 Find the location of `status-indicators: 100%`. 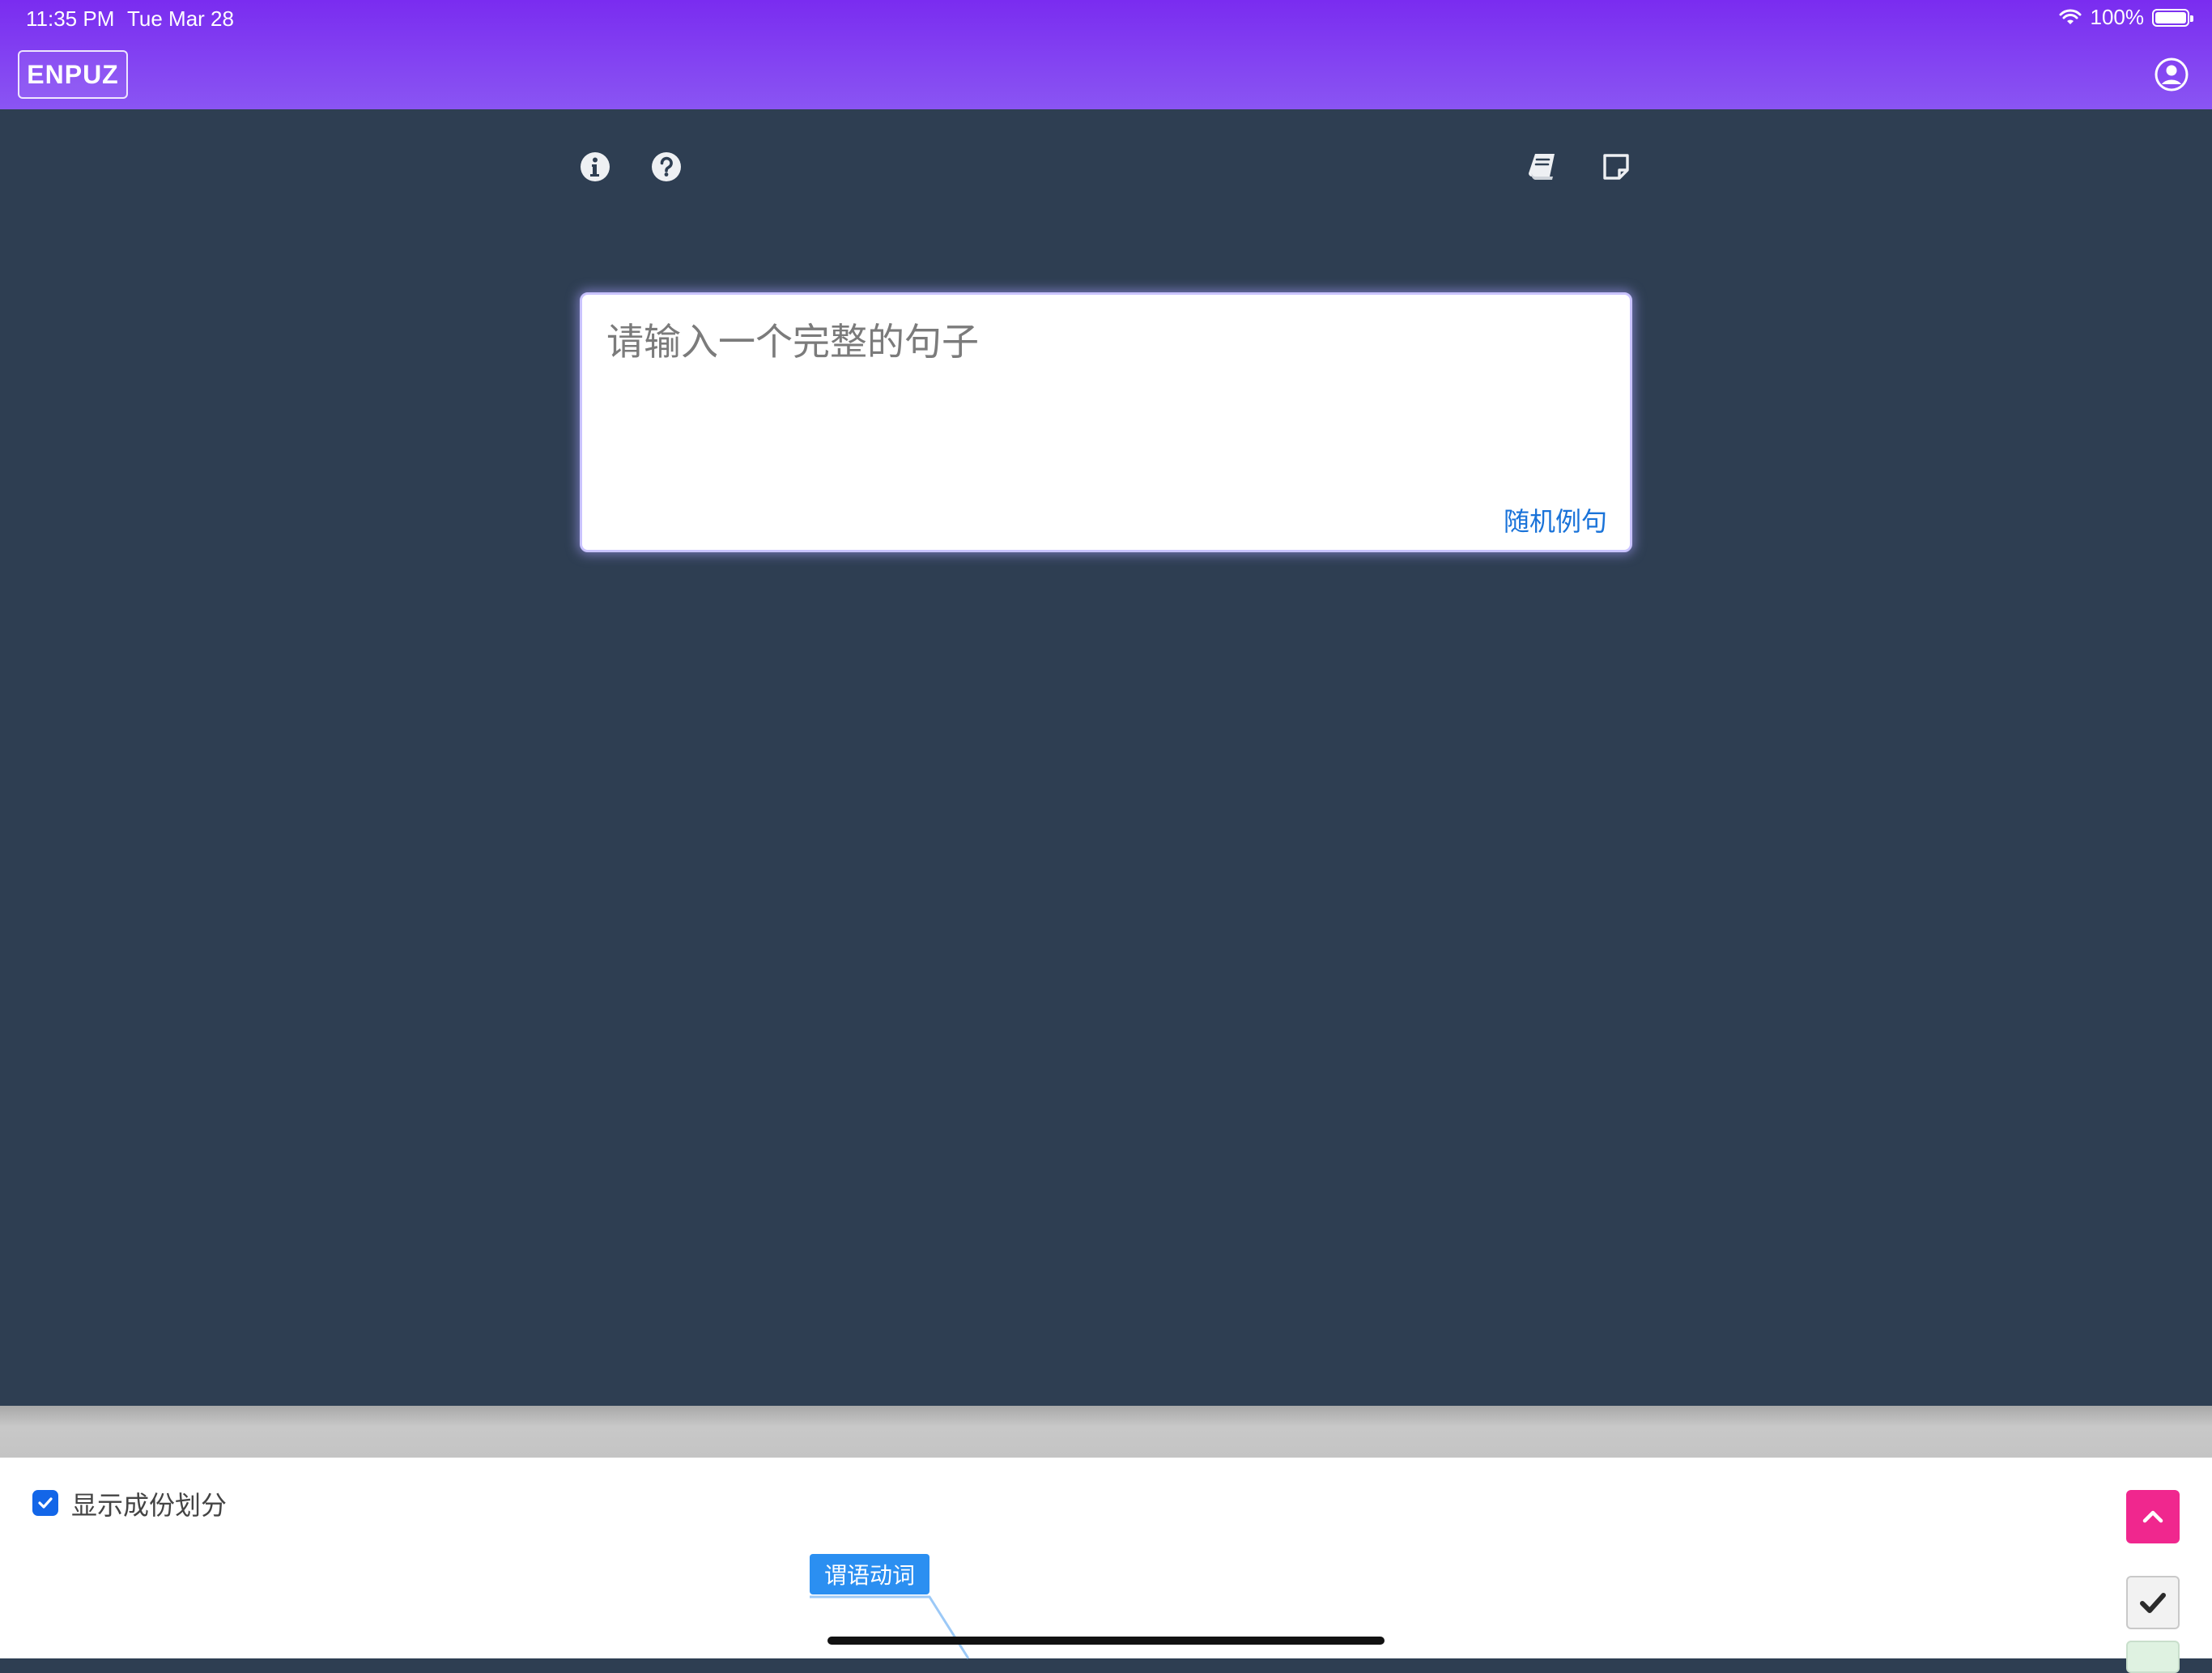

status-indicators: 100% is located at coordinates (2126, 17).